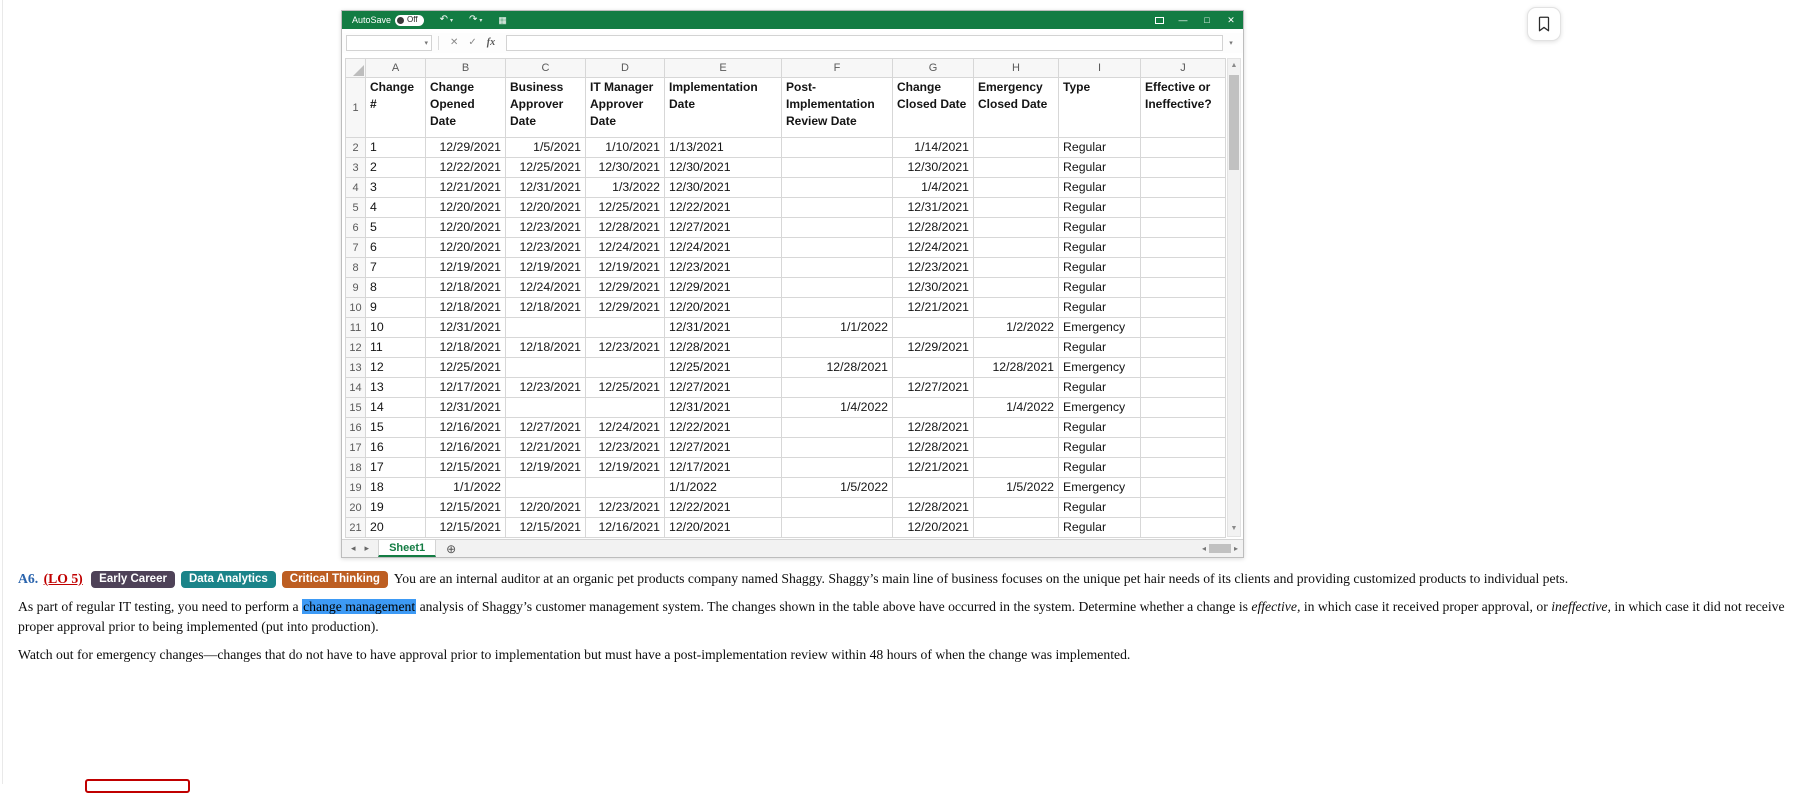  Describe the element at coordinates (625, 147) in the screenshot. I see `cell-D2: 1/10/2021` at that location.